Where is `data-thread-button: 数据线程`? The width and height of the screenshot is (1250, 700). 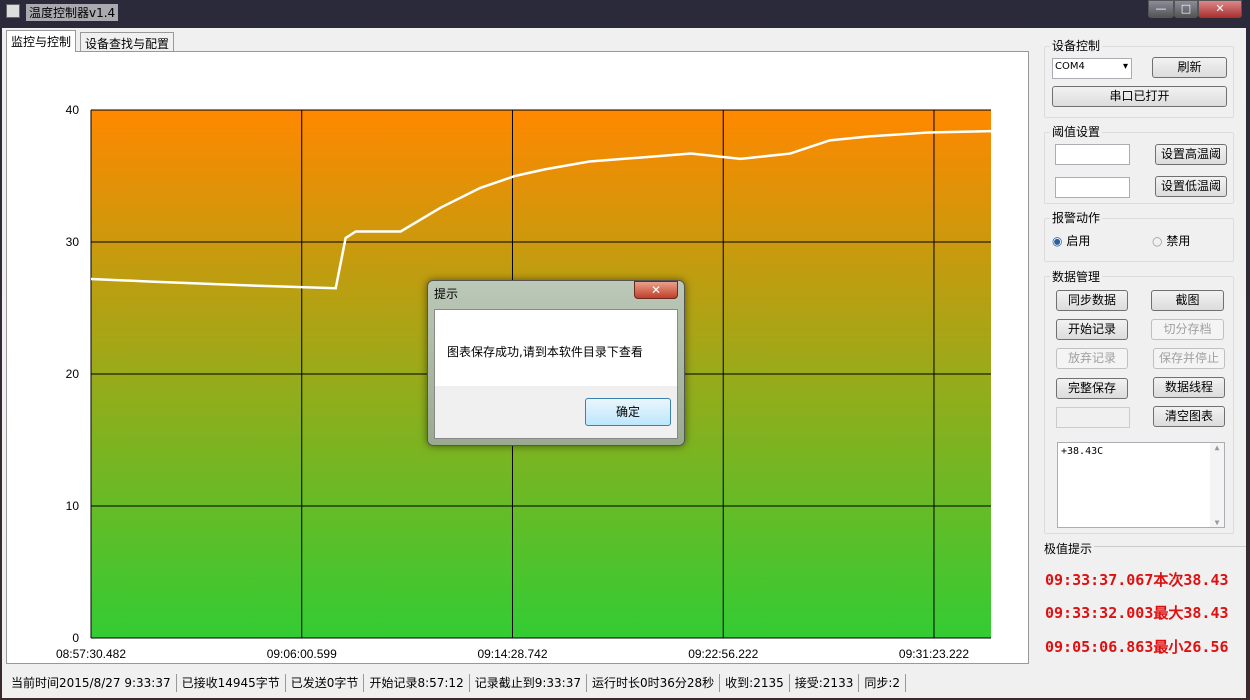
data-thread-button: 数据线程 is located at coordinates (1189, 387).